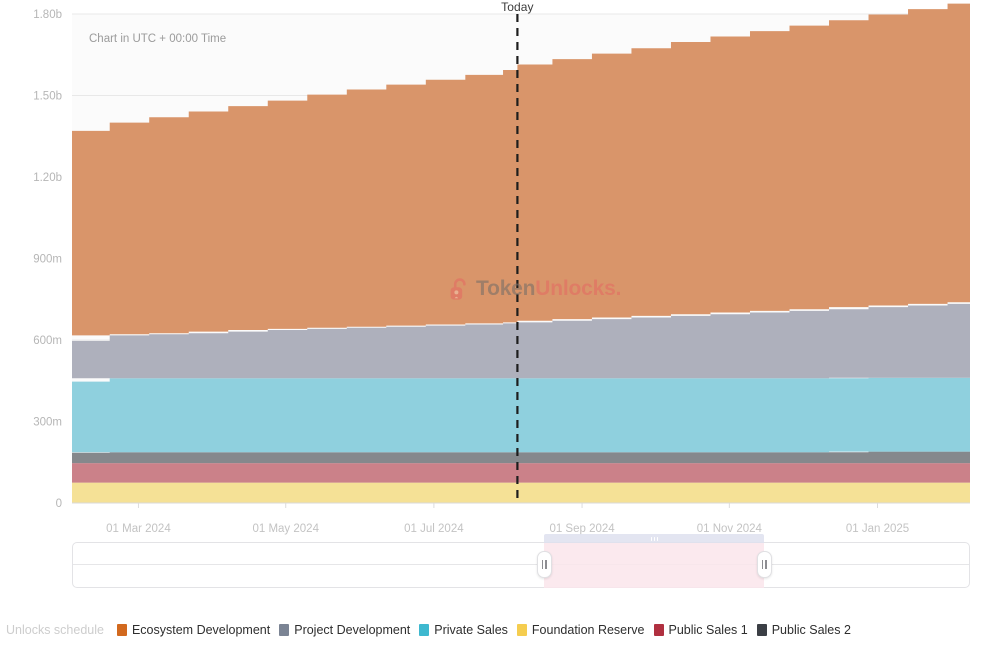 The width and height of the screenshot is (983, 646). Describe the element at coordinates (764, 564) in the screenshot. I see `range-slider-handle-right` at that location.